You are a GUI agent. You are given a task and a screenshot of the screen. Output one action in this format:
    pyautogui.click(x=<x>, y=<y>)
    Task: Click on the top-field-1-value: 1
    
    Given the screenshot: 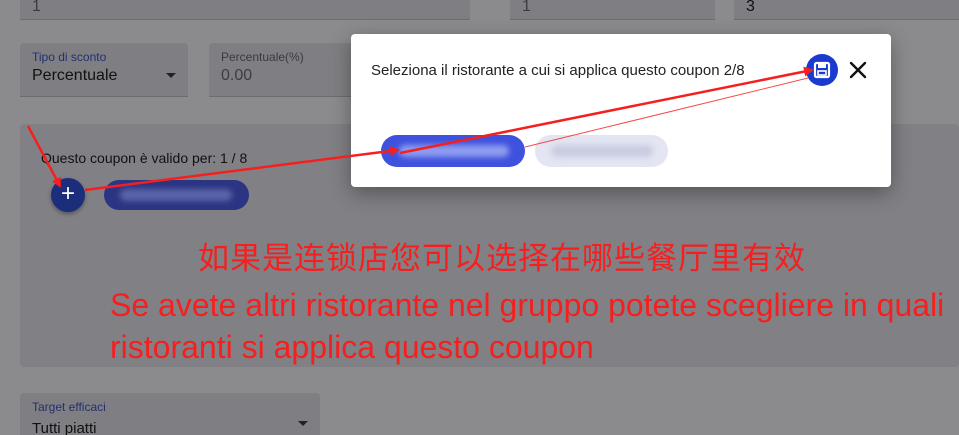 What is the action you would take?
    pyautogui.click(x=36, y=7)
    